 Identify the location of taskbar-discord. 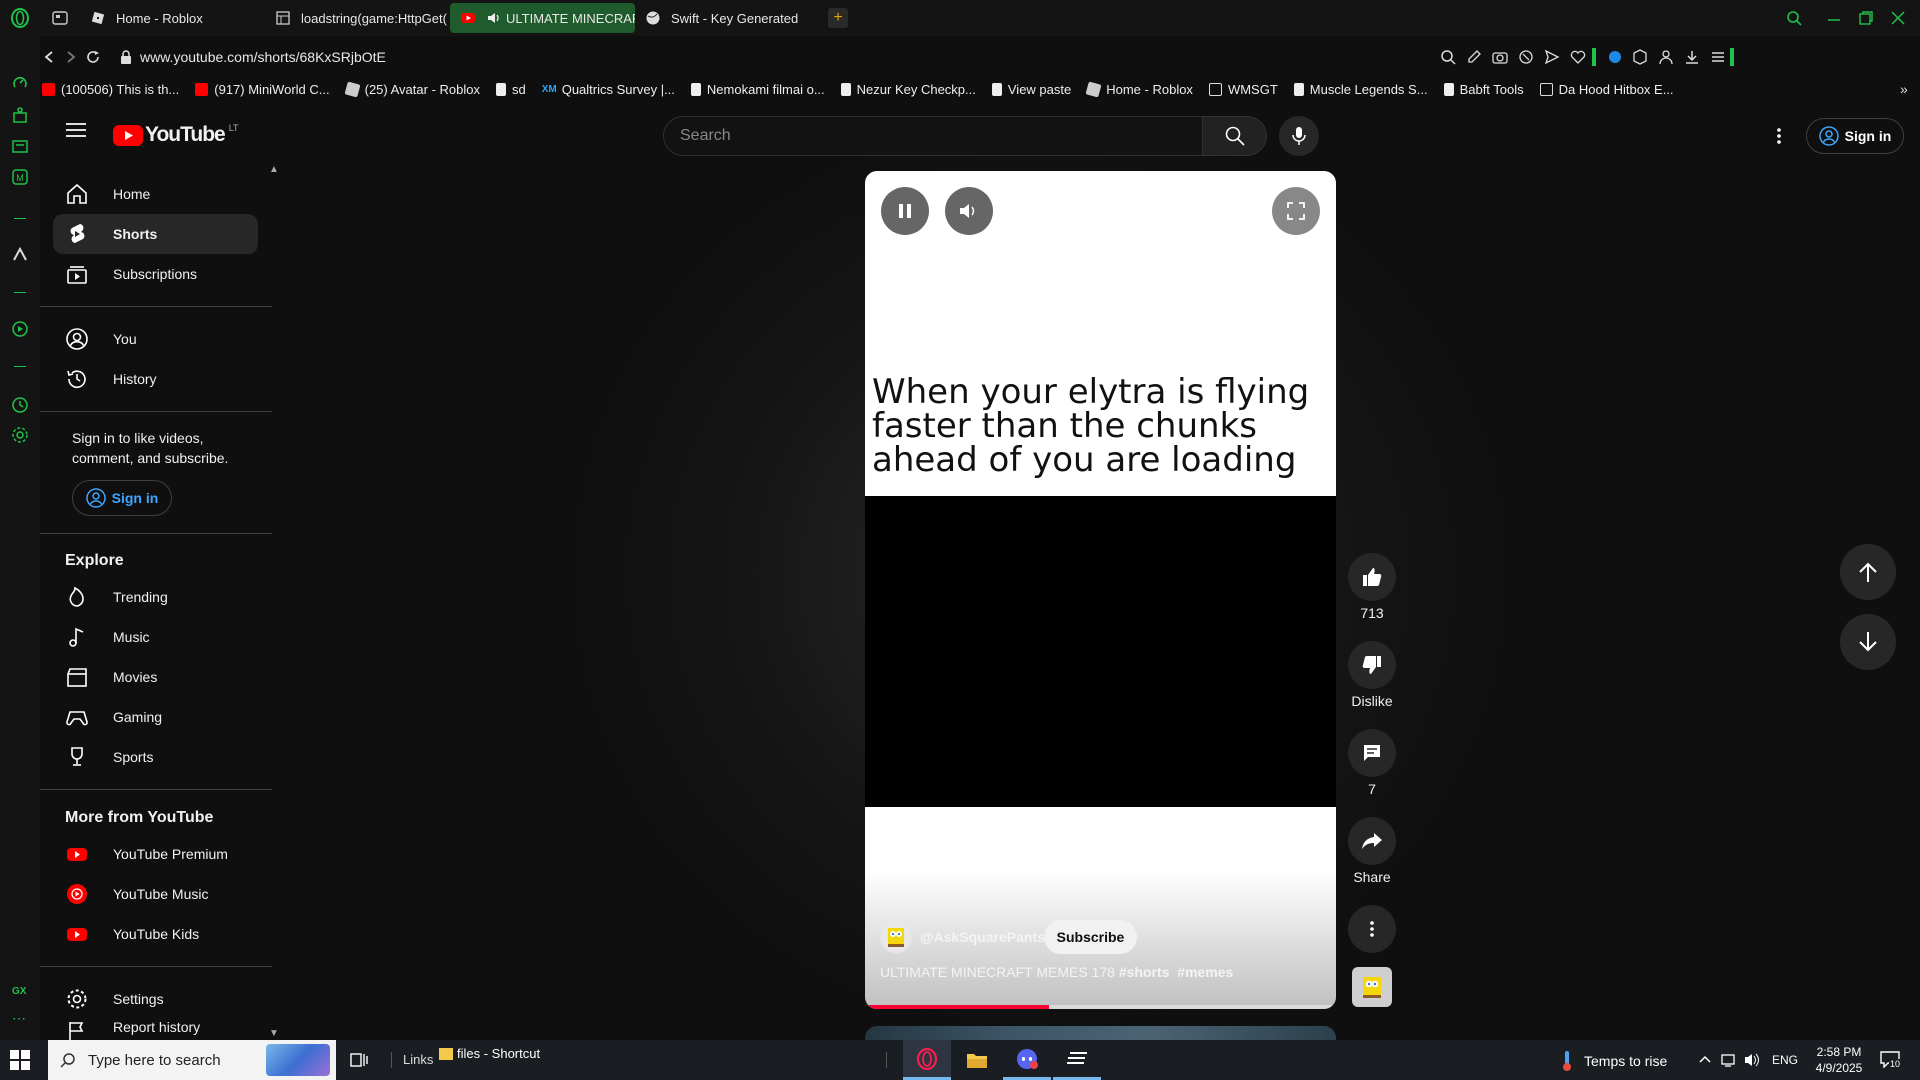
(1027, 1060).